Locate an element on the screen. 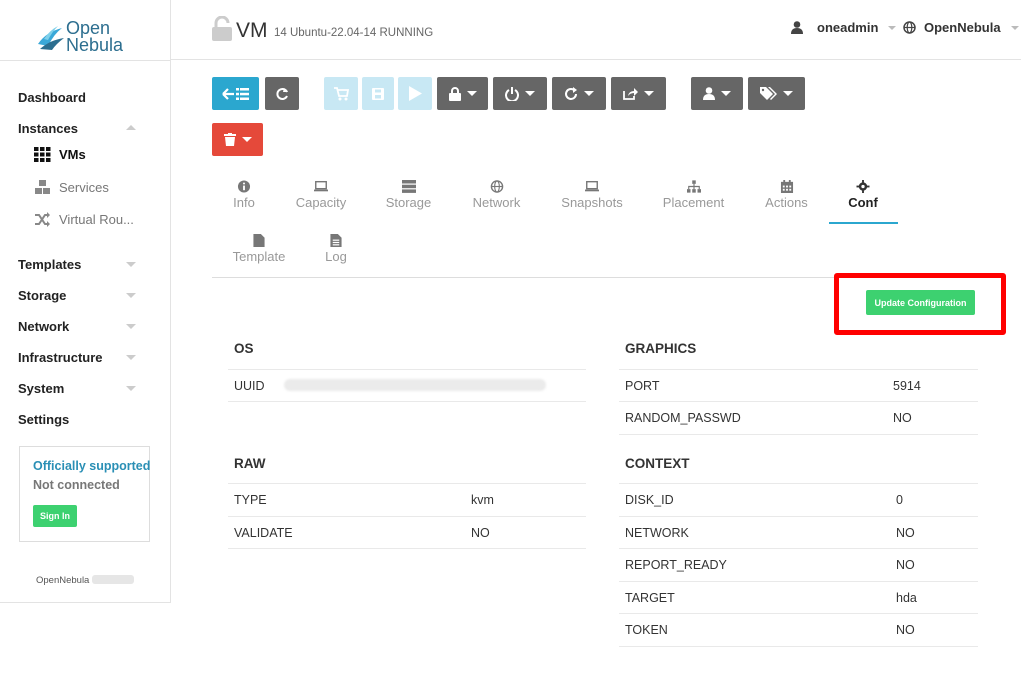 The height and width of the screenshot is (680, 1021). unlock-icon is located at coordinates (222, 28).